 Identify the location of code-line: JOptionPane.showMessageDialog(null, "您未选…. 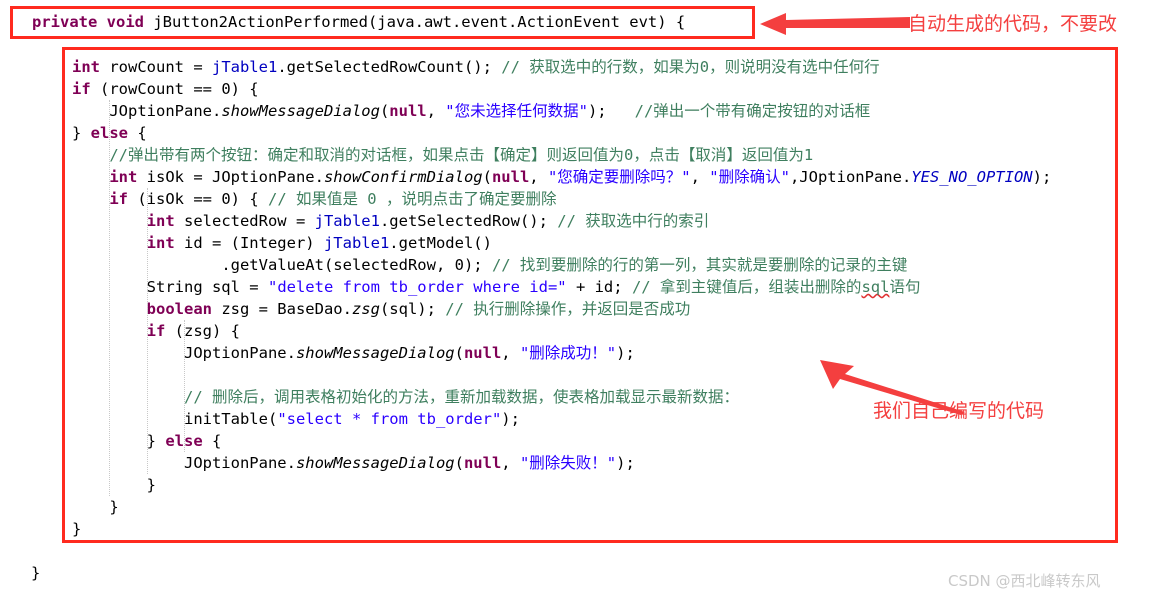
(622, 111).